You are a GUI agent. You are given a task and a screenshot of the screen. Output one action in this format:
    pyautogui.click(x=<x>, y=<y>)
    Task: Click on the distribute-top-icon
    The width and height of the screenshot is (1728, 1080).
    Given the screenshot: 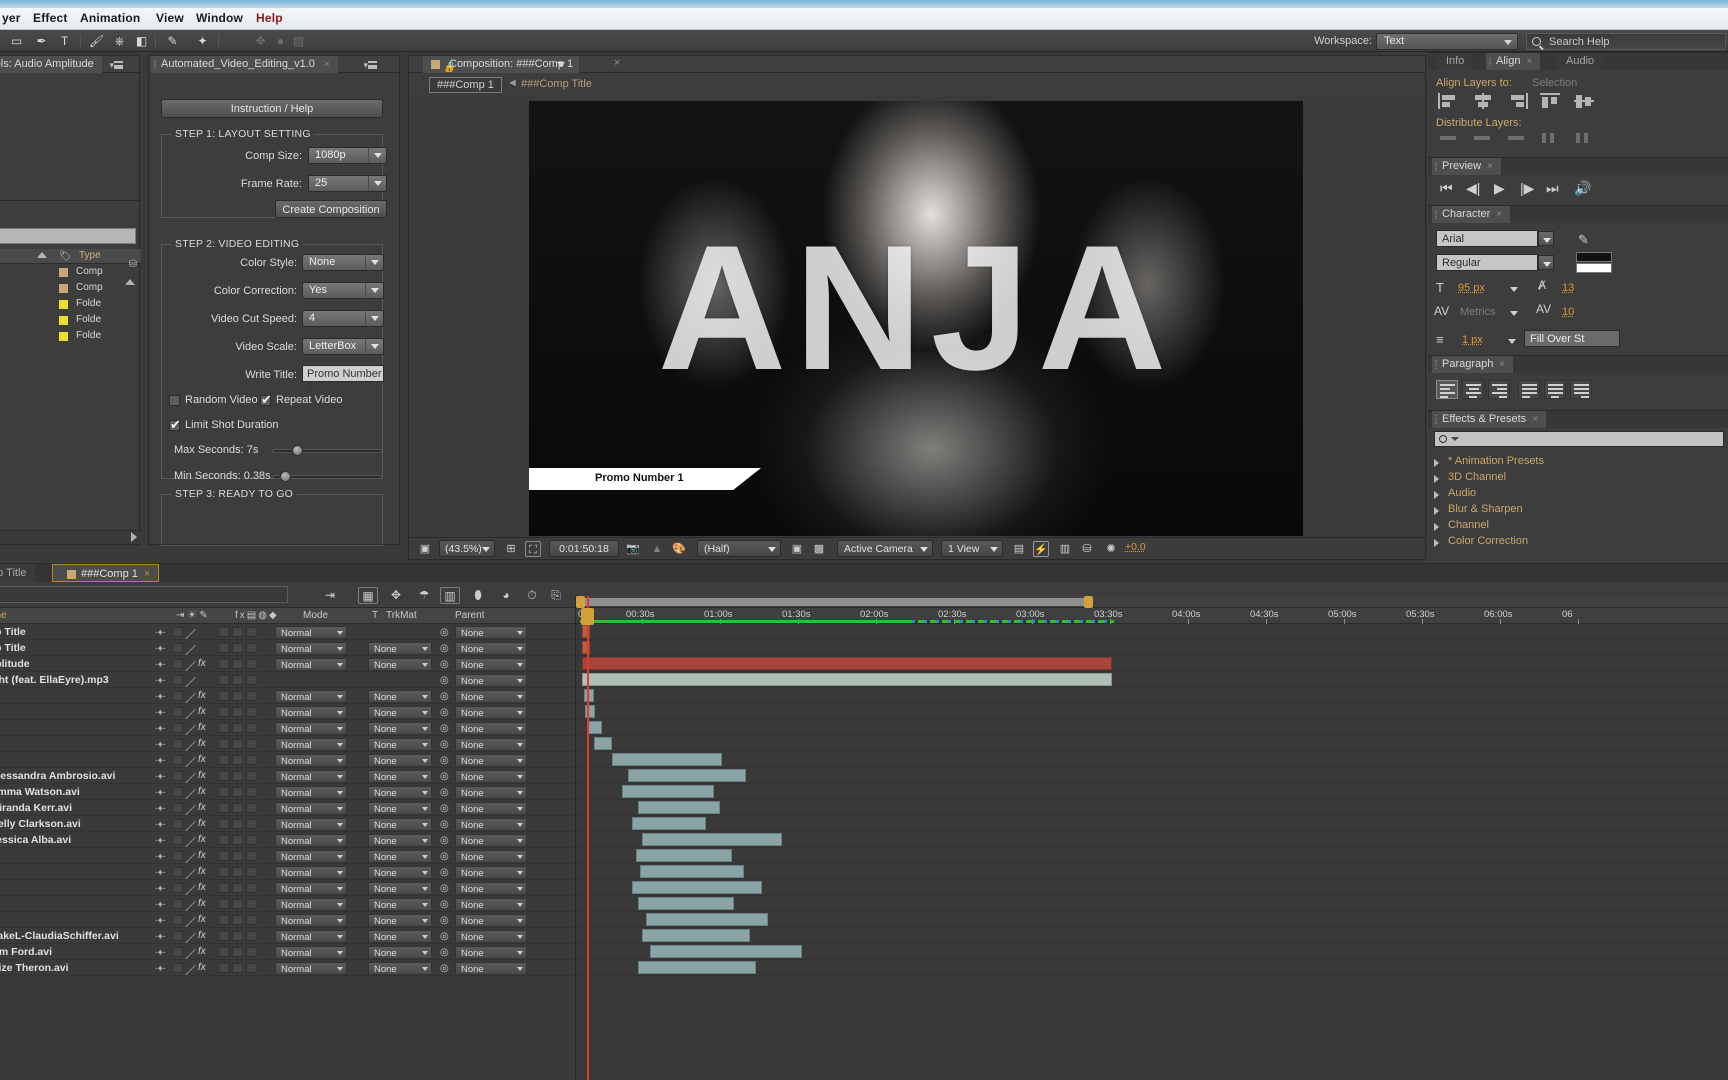 What is the action you would take?
    pyautogui.click(x=1449, y=141)
    